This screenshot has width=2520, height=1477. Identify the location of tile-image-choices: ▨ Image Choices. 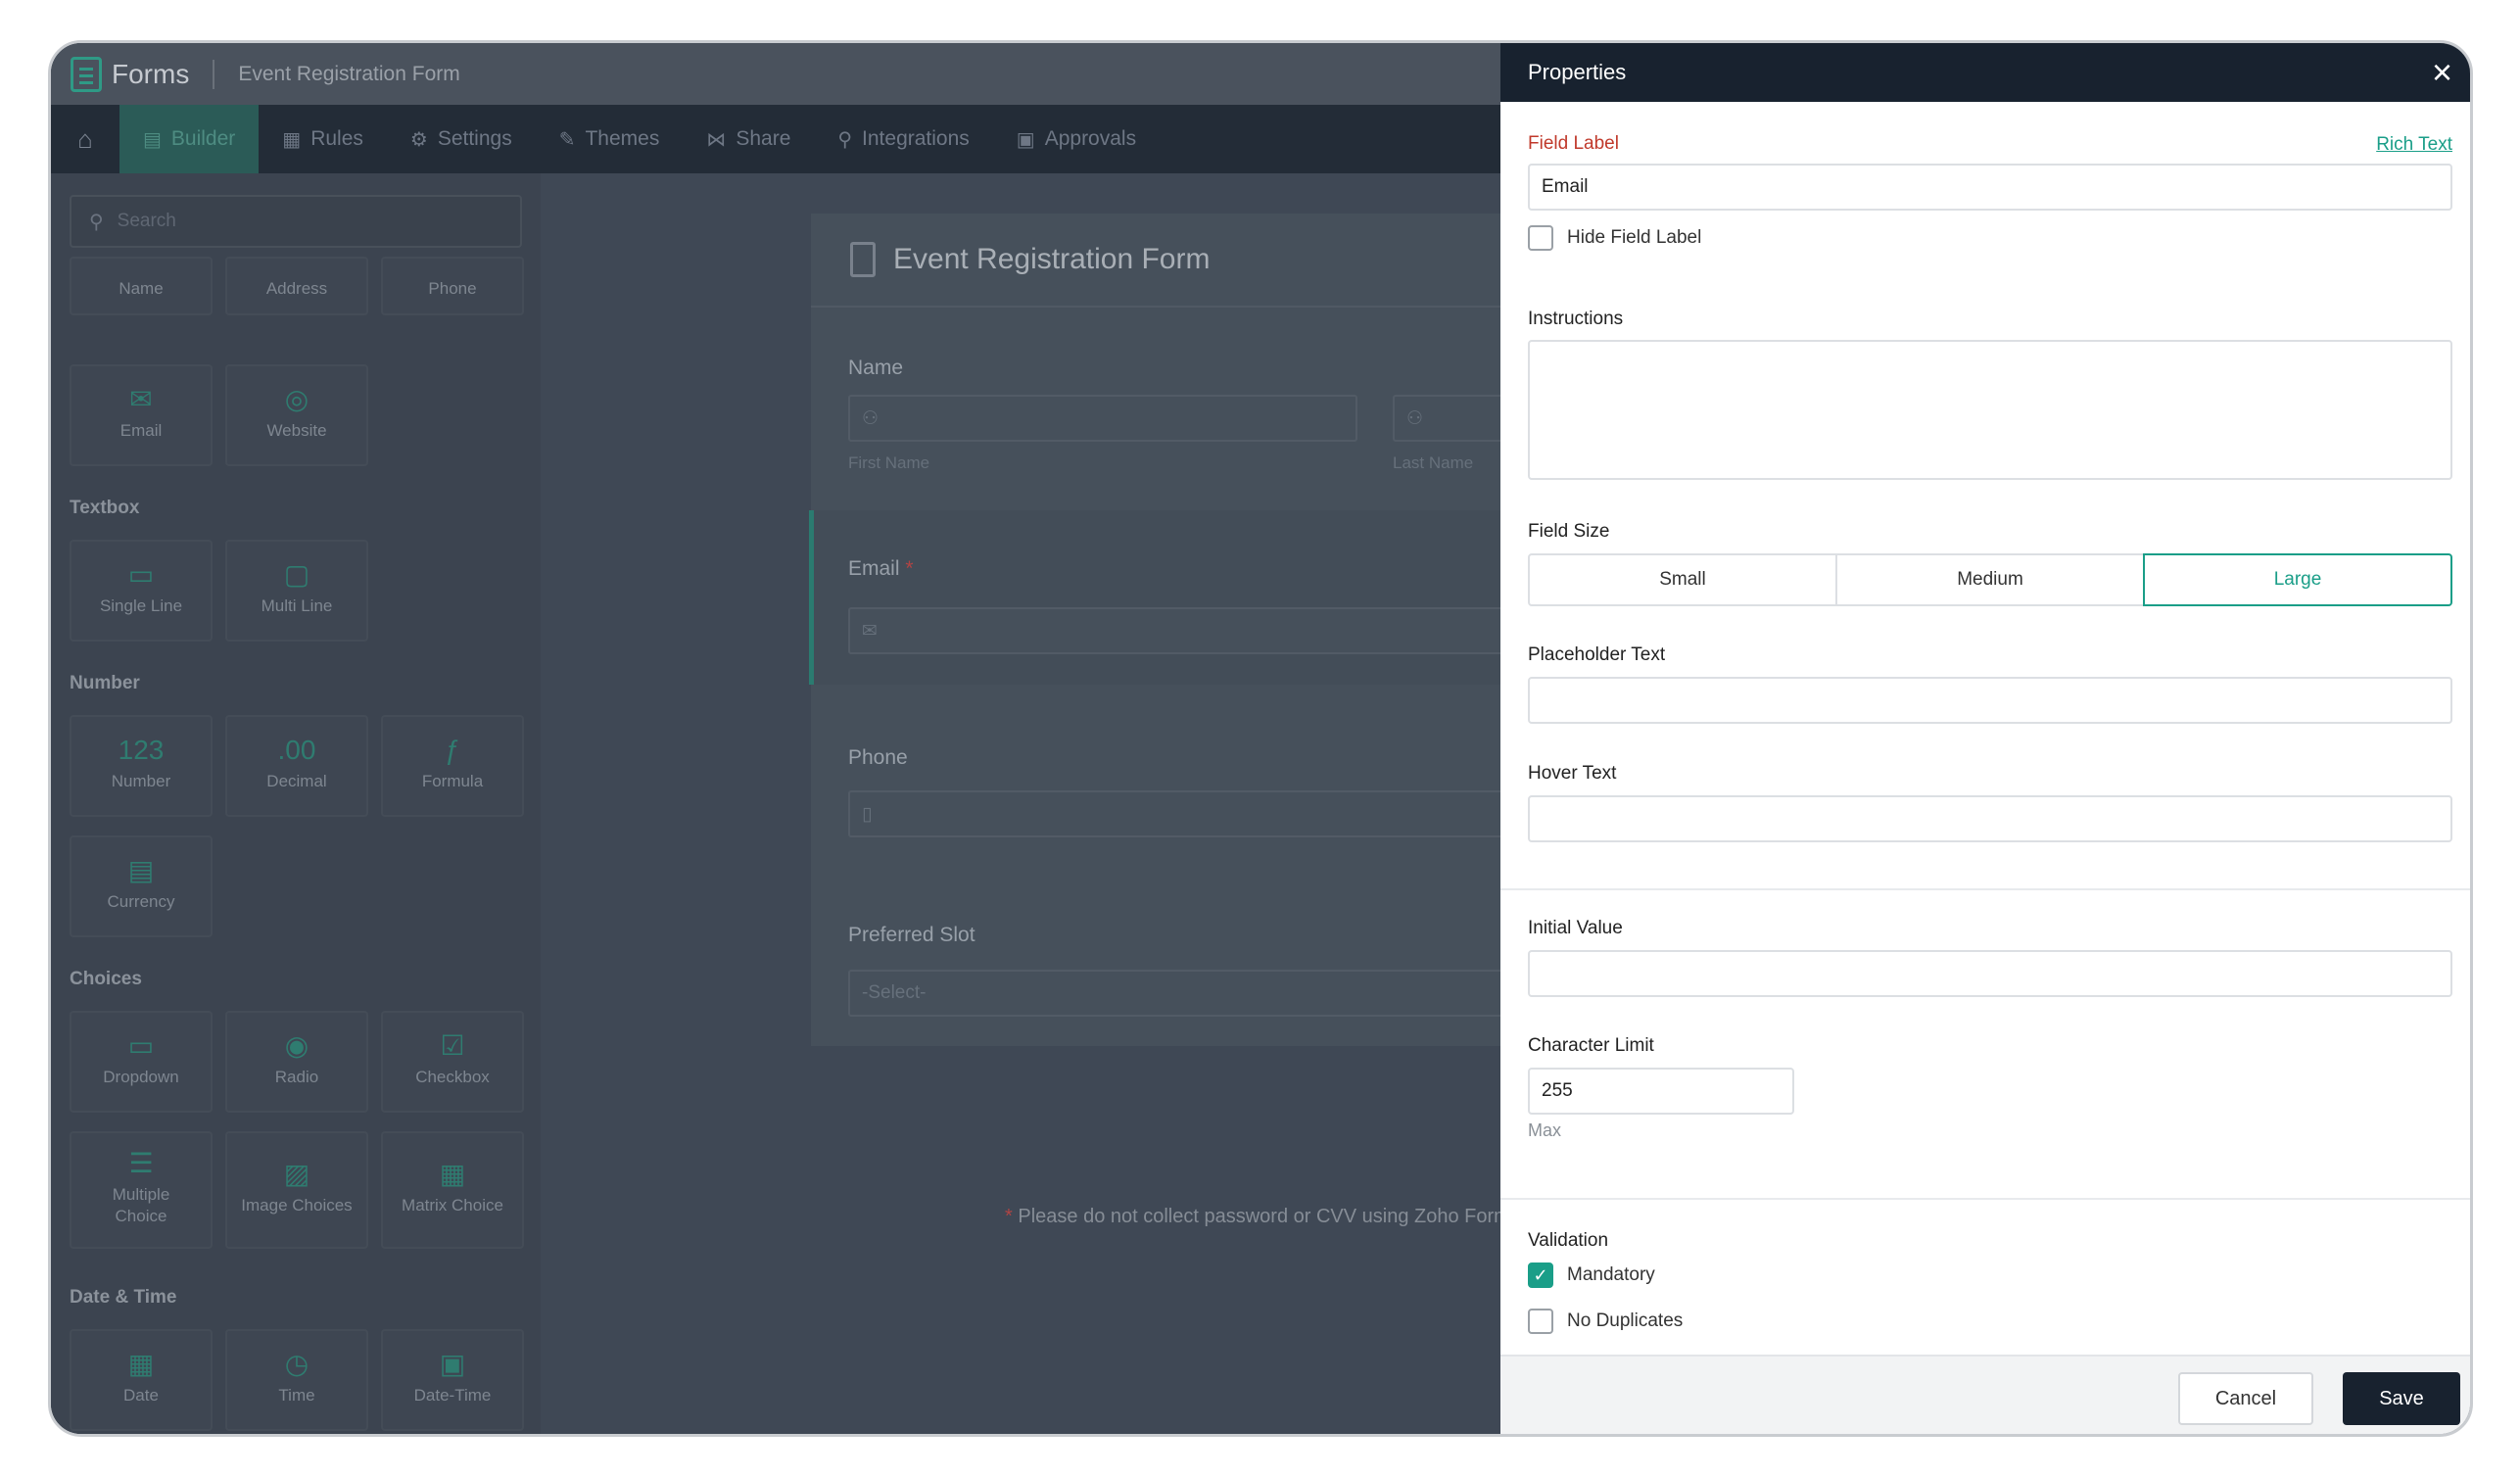
(296, 1190).